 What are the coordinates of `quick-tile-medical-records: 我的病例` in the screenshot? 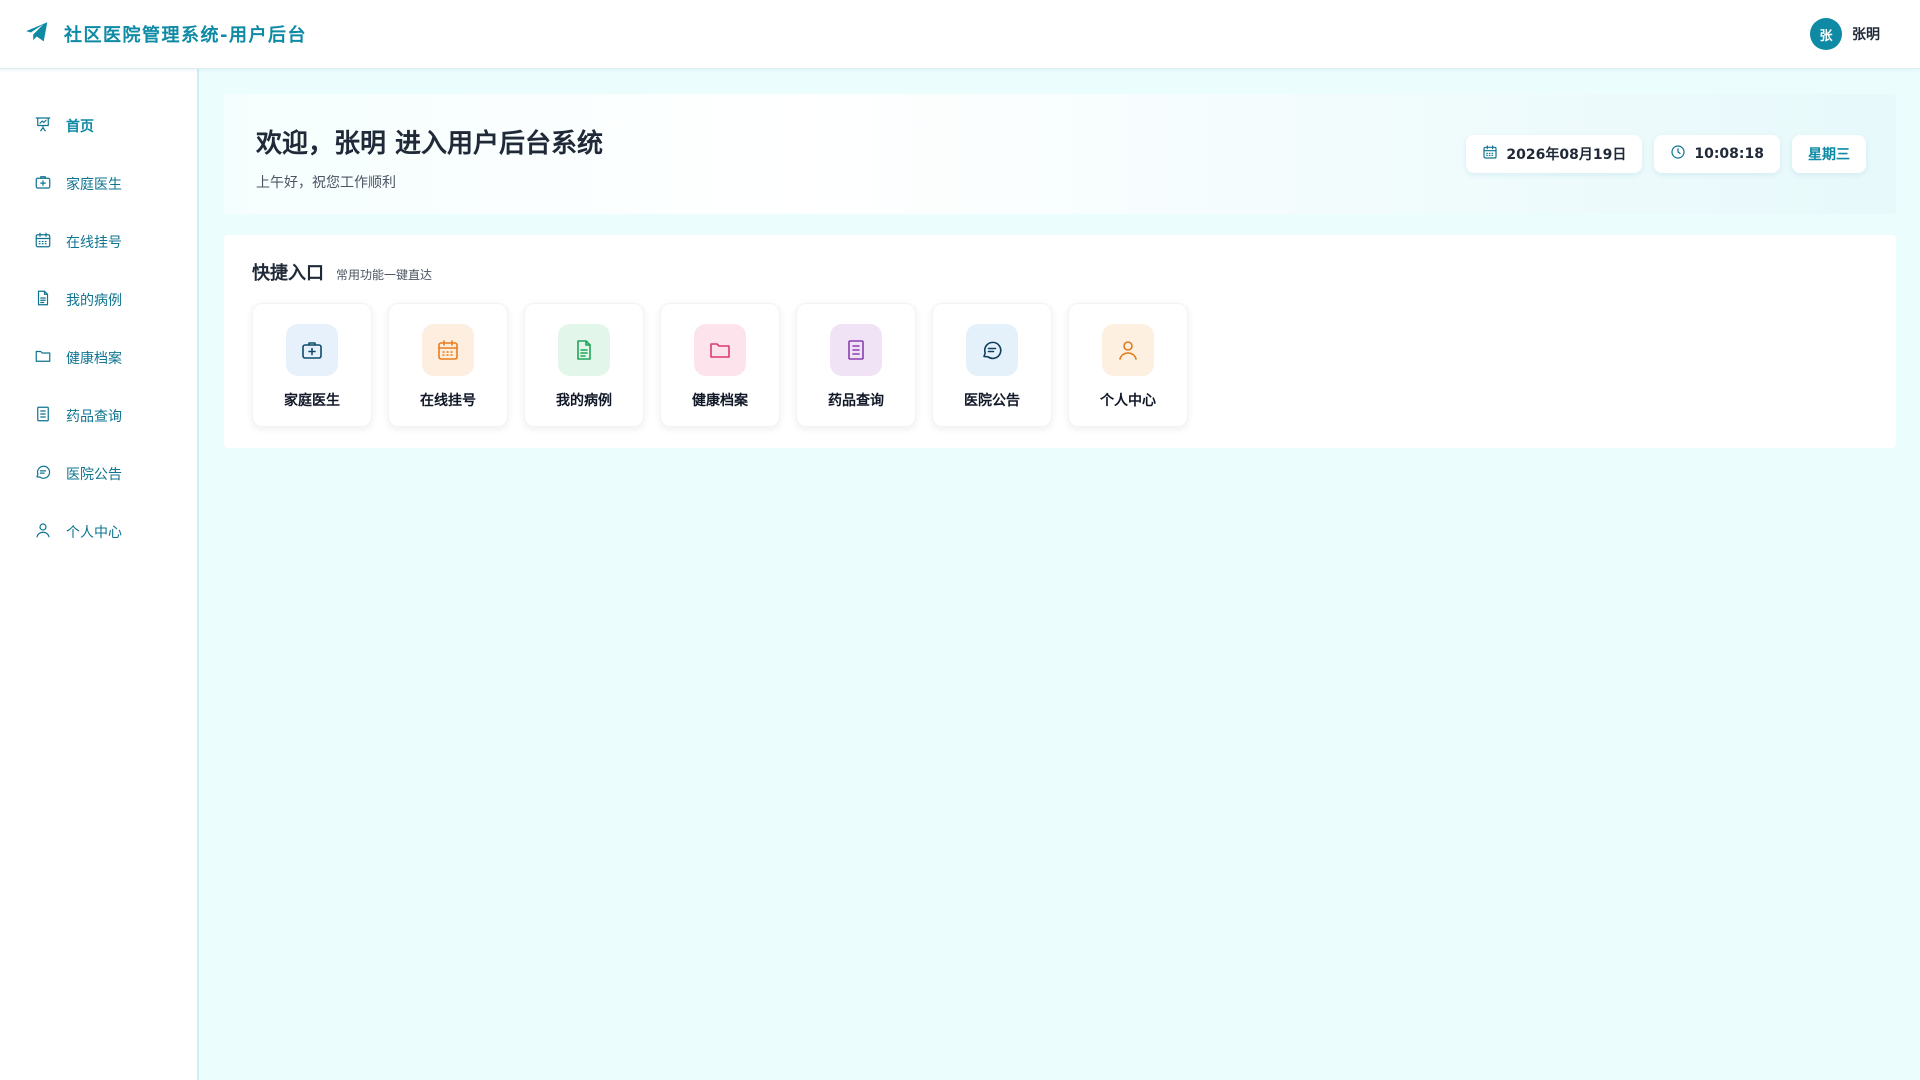 It's located at (584, 365).